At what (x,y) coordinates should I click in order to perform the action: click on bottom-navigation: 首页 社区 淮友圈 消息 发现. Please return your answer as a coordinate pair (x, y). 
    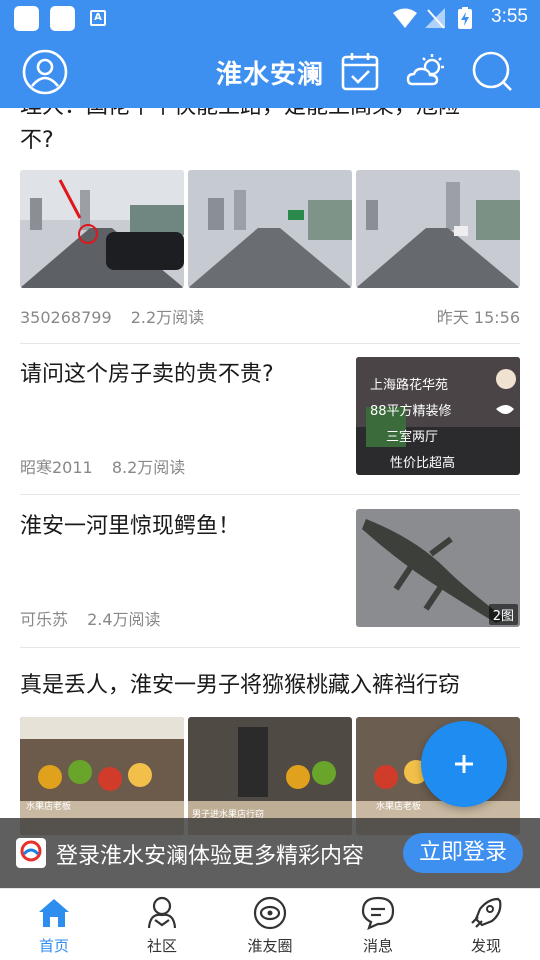
    Looking at the image, I should click on (270, 924).